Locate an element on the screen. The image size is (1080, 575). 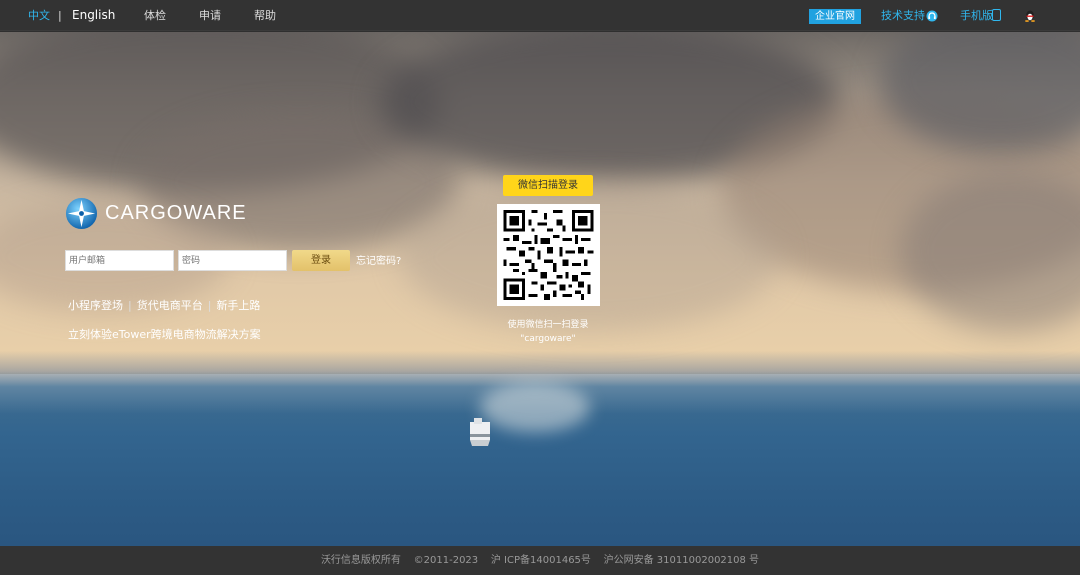
cargoware-logo: CARGOWARE is located at coordinates (156, 213).